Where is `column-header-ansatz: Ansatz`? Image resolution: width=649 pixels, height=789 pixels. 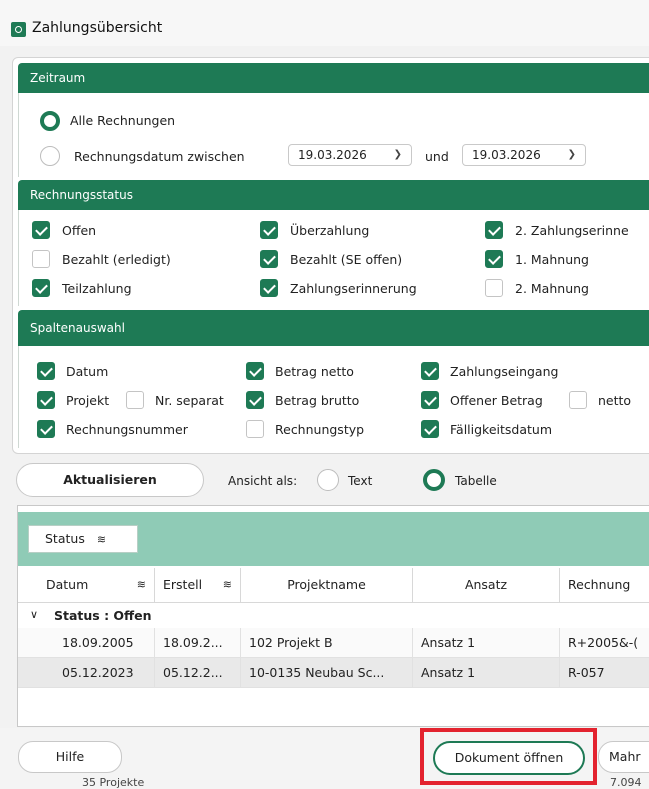 column-header-ansatz: Ansatz is located at coordinates (486, 585).